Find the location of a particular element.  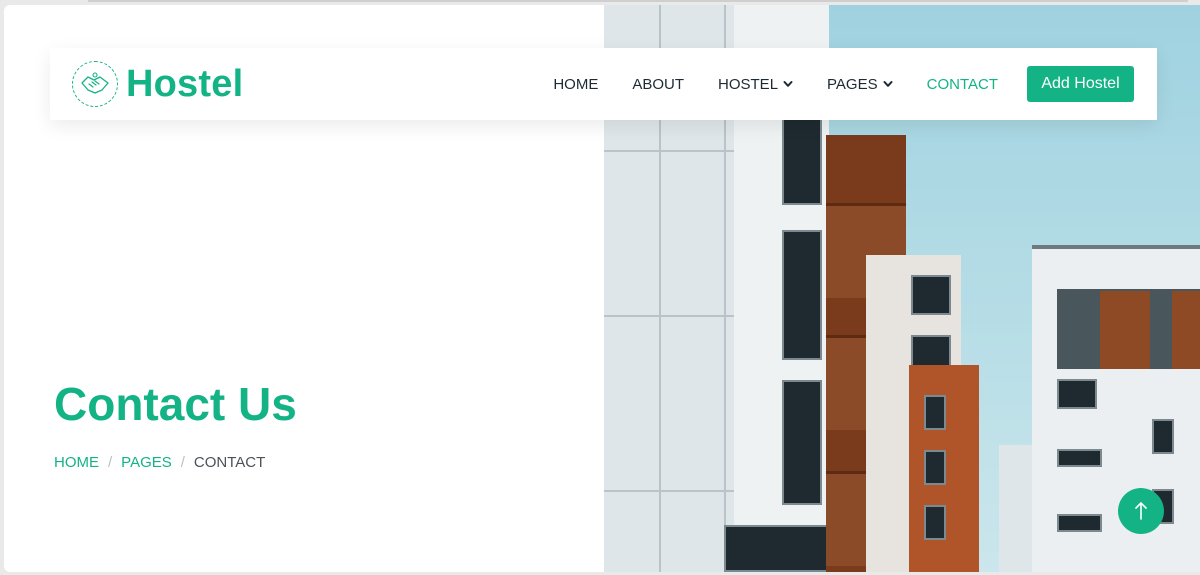

nav-item-about: ABOUT is located at coordinates (658, 84).